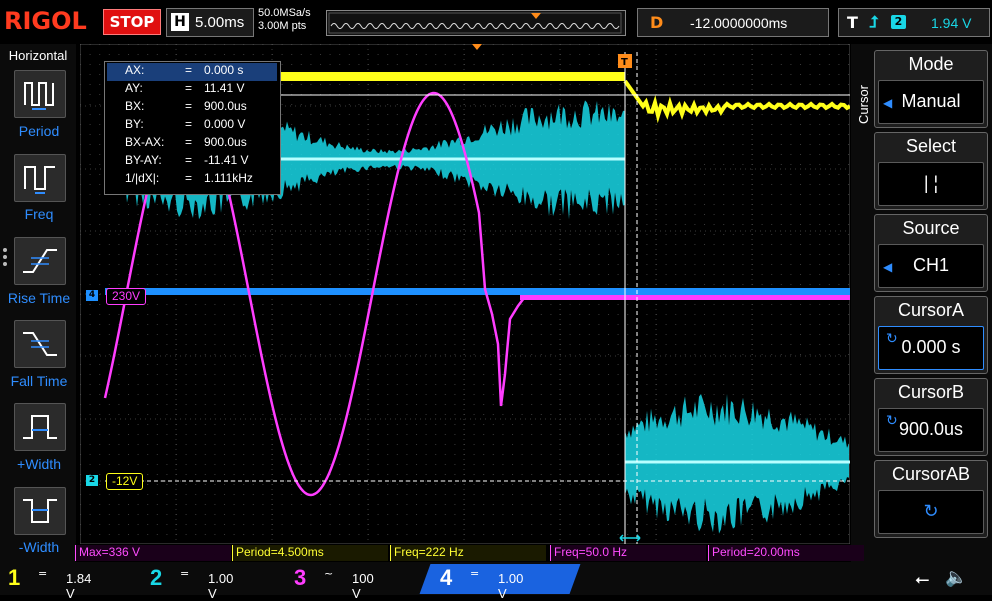 This screenshot has height=601, width=992. What do you see at coordinates (446, 577) in the screenshot?
I see `ch4-number: 4` at bounding box center [446, 577].